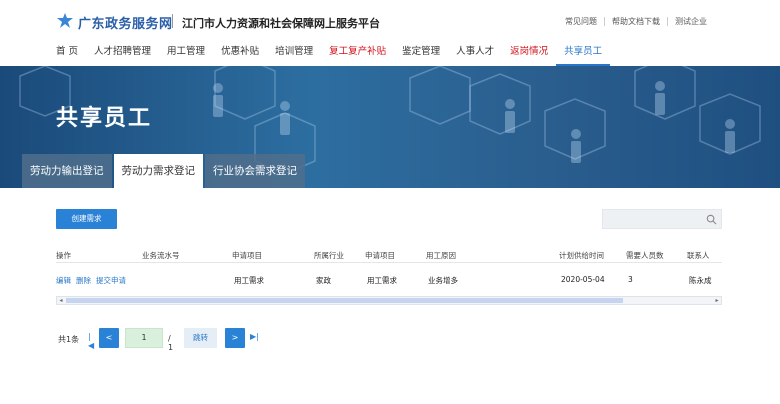  Describe the element at coordinates (357, 55) in the screenshot. I see `nav-resume-subsidy: 复工复产补贴` at that location.